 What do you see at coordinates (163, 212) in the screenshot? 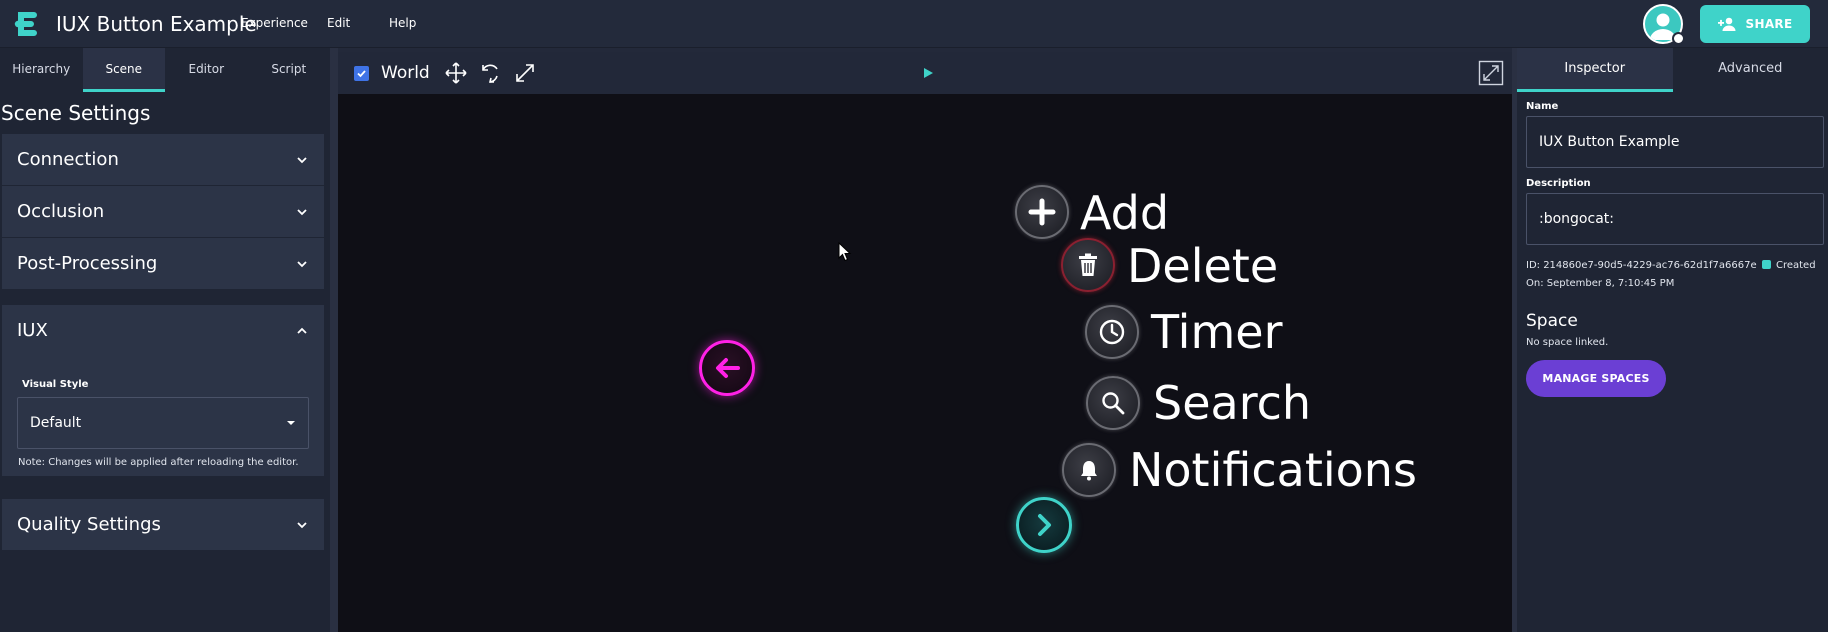
I see `accordion-occlusion: Occlusion` at bounding box center [163, 212].